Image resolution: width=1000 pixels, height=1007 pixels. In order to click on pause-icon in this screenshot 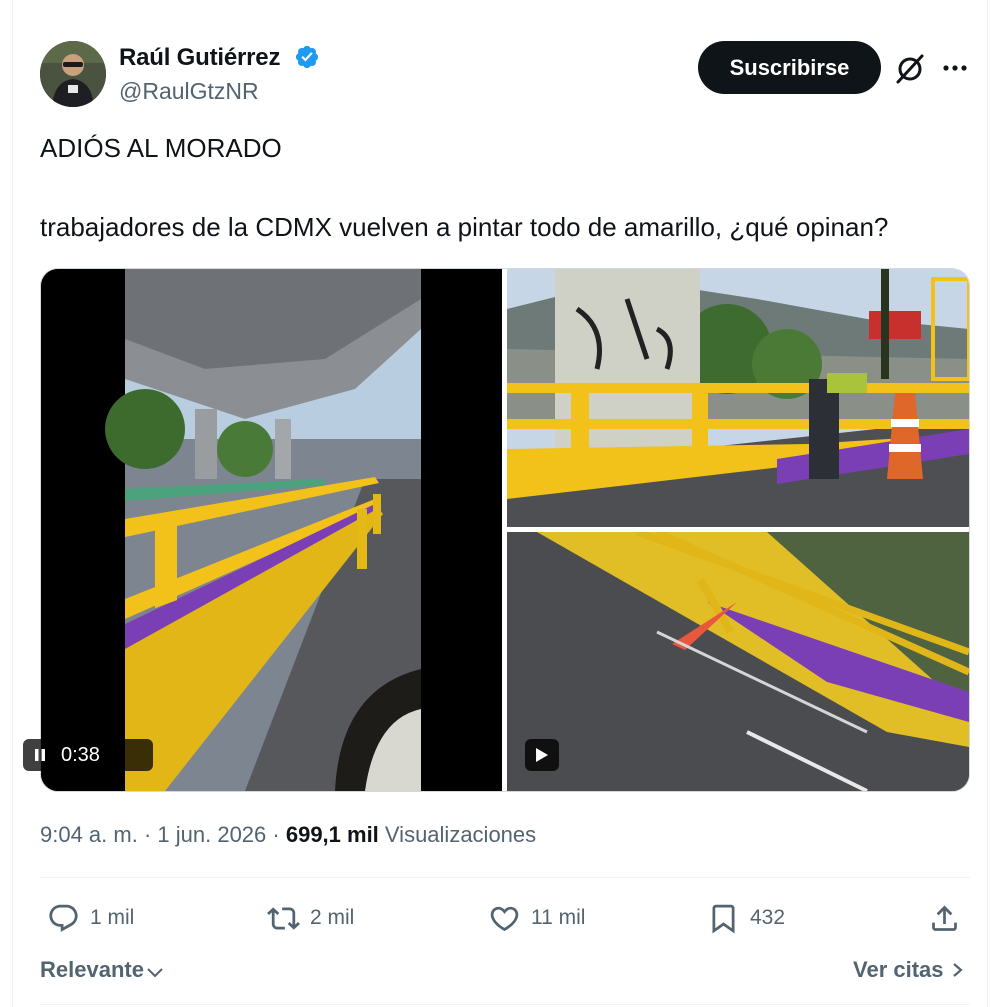, I will do `click(40, 755)`.